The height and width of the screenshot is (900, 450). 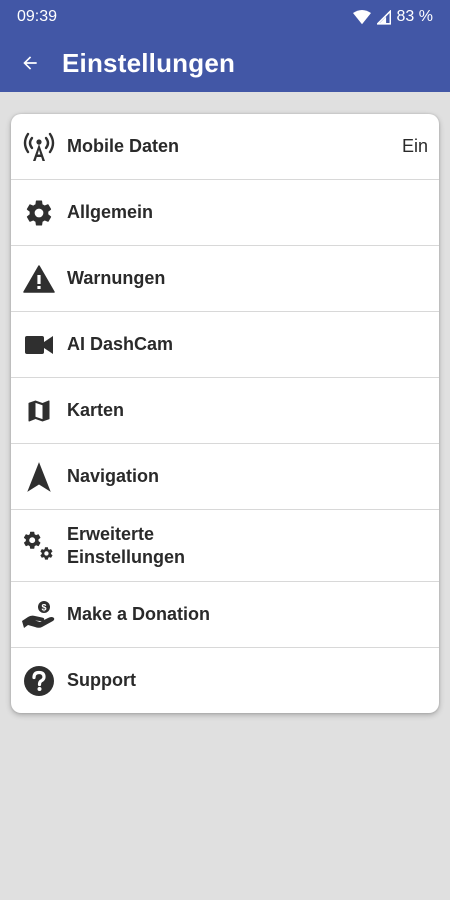 I want to click on menu-item-label: Warnungen, so click(x=116, y=278).